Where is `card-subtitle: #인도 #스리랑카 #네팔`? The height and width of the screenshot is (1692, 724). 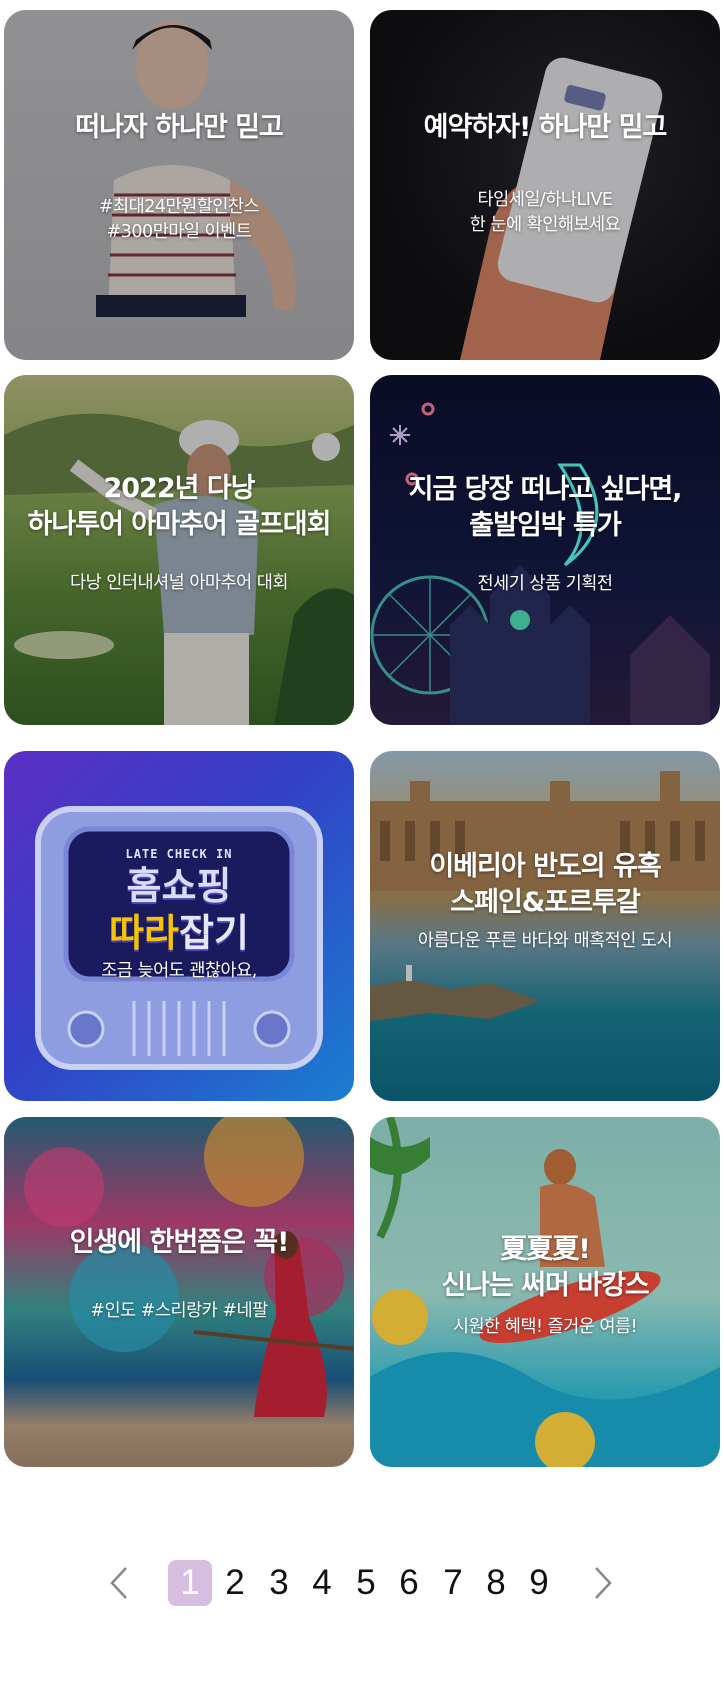 card-subtitle: #인도 #스리랑카 #네팔 is located at coordinates (179, 1311).